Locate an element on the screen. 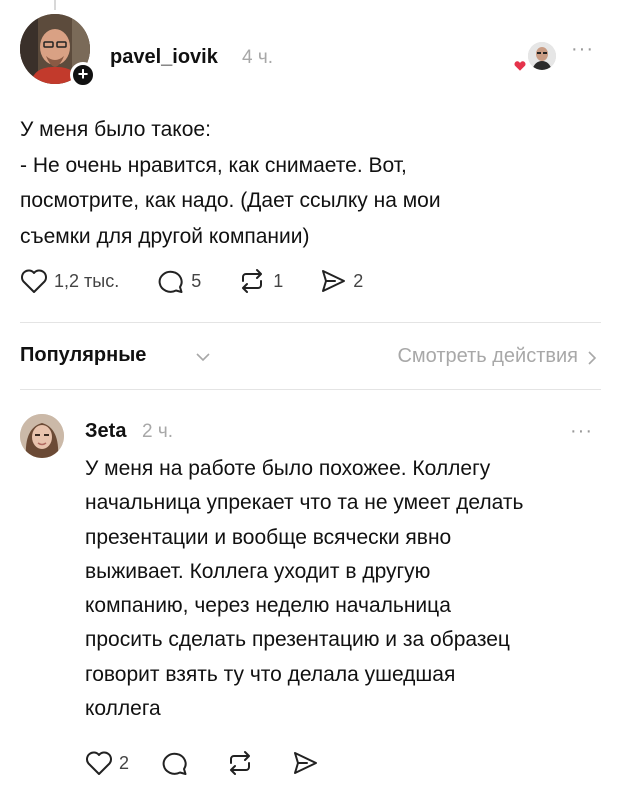 The width and height of the screenshot is (621, 800). post-more-icon: ··· is located at coordinates (582, 49).